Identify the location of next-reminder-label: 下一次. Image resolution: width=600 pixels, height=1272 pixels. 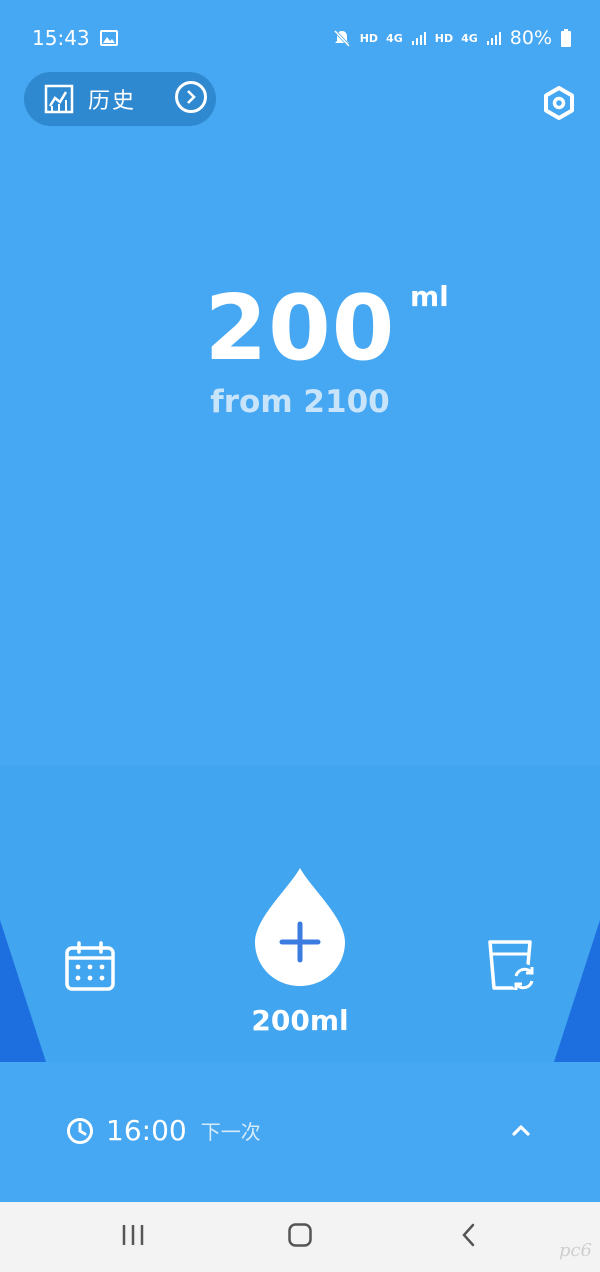
(230, 1132).